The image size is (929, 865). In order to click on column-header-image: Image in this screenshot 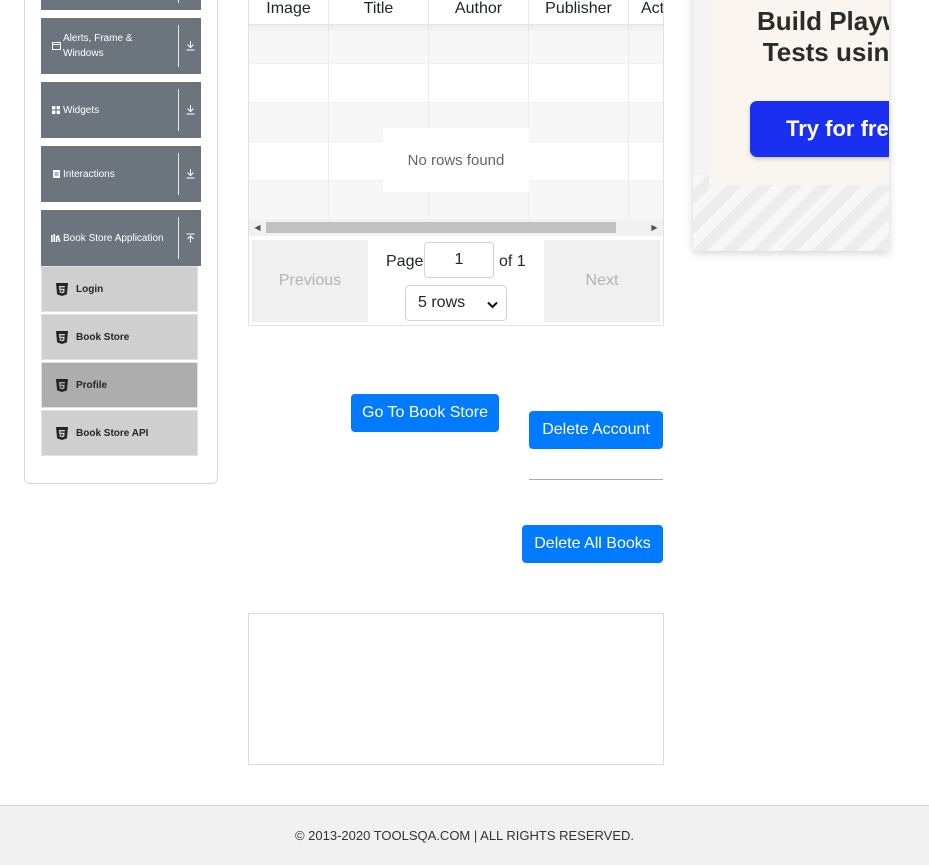, I will do `click(289, 12)`.